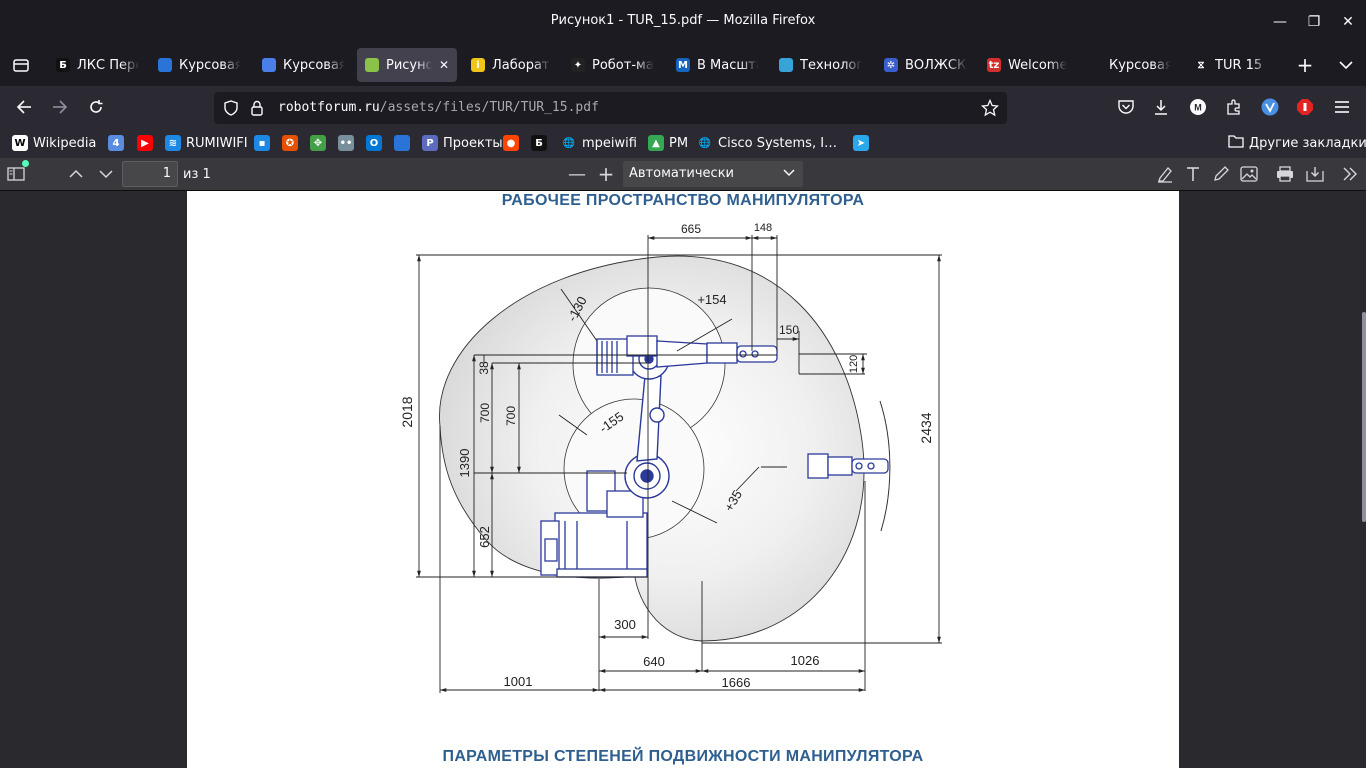 The height and width of the screenshot is (768, 1366). I want to click on menu-hamburger-icon, so click(1342, 107).